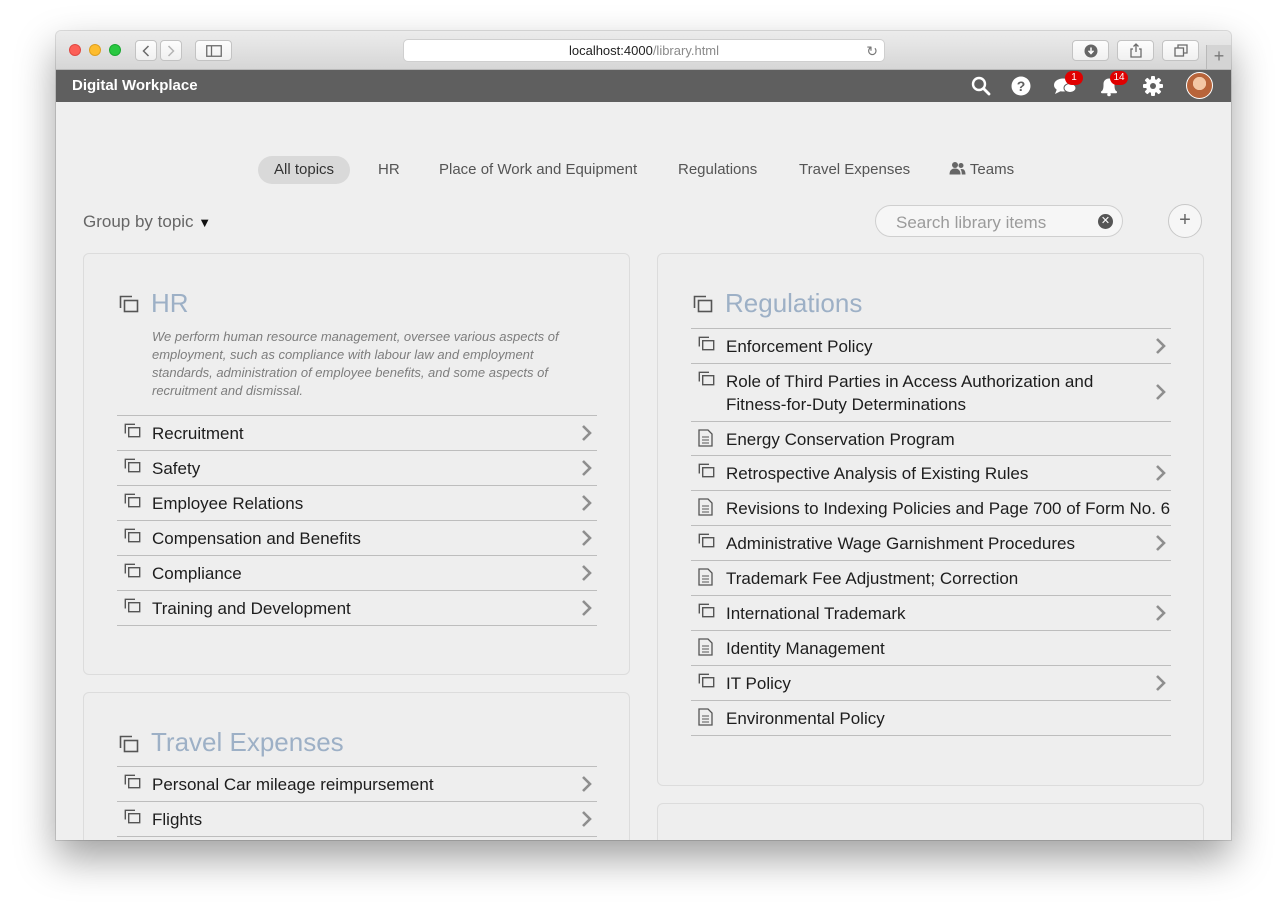 Image resolution: width=1287 pixels, height=921 pixels. What do you see at coordinates (95, 50) in the screenshot?
I see `minimize-window-button` at bounding box center [95, 50].